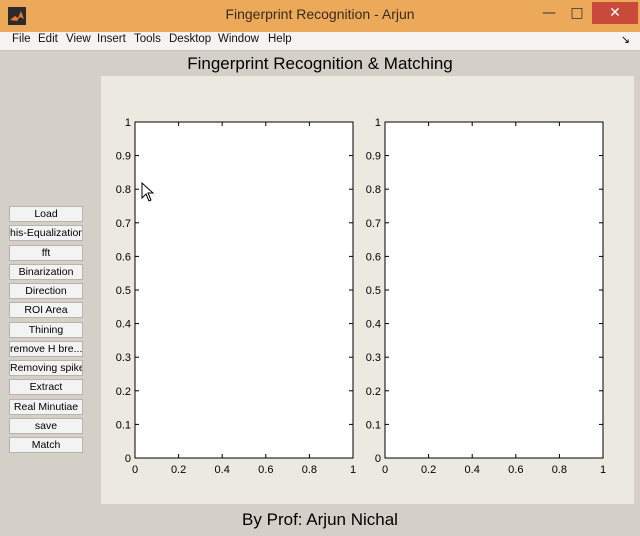 This screenshot has width=640, height=536. What do you see at coordinates (46, 368) in the screenshot?
I see `removing-spike-button: Removing spike` at bounding box center [46, 368].